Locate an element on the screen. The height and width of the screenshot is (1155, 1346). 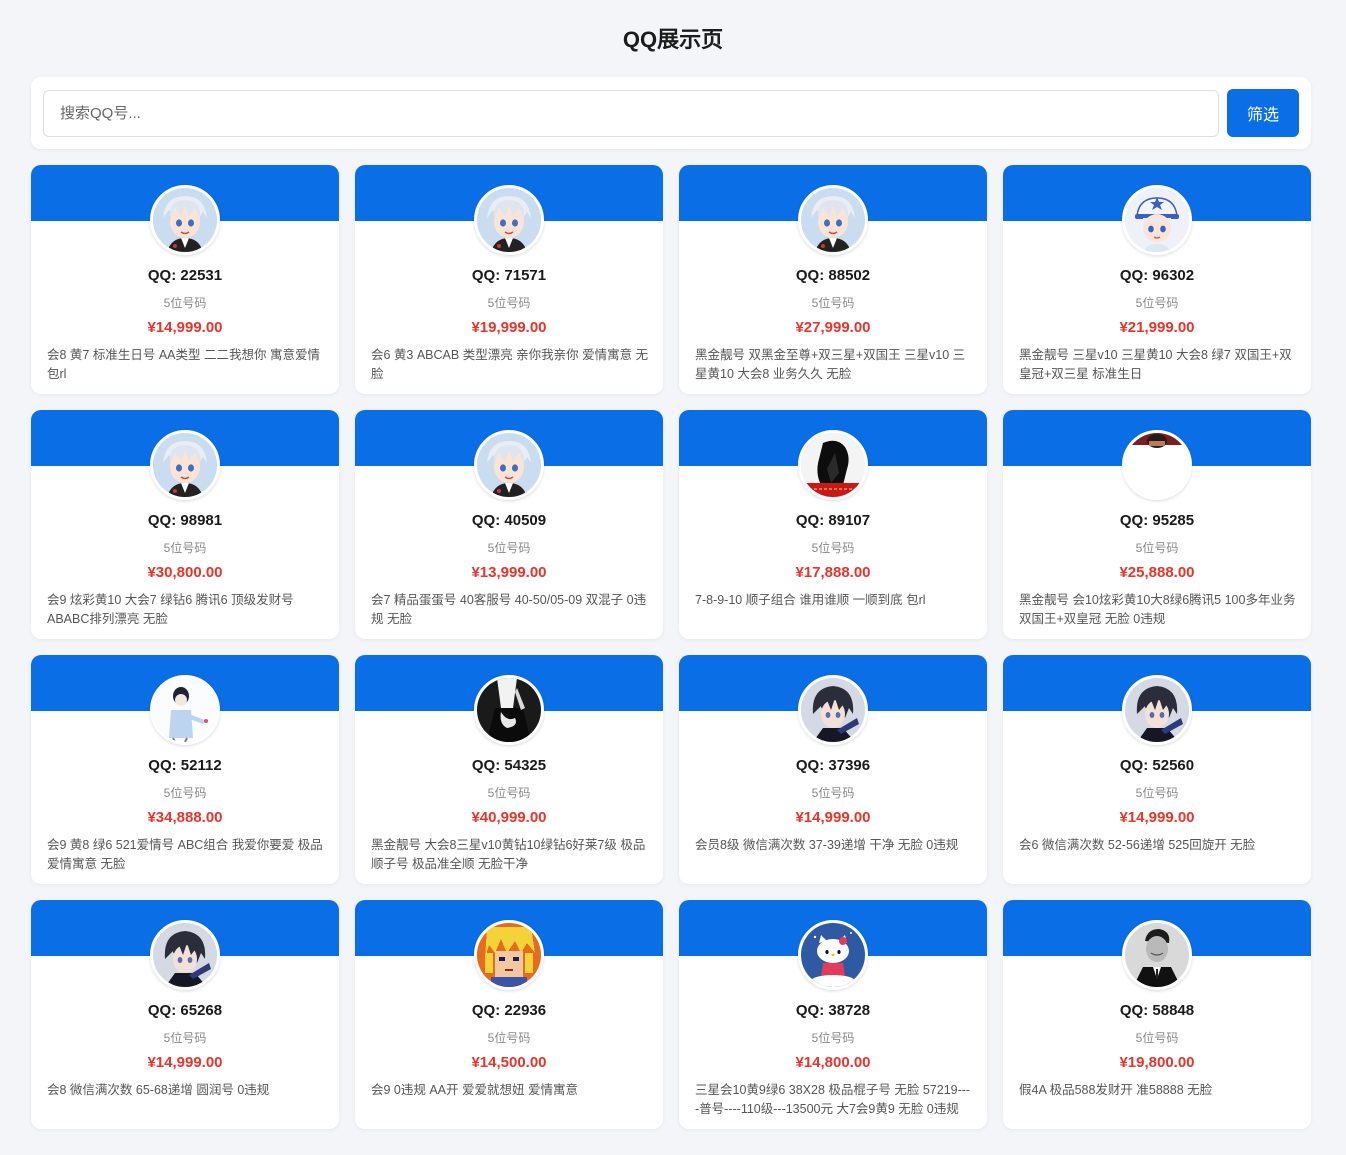
description: 会6 黄3 ABCAB 类型漂亮 亲你我亲你 爱情寓意 无脸 is located at coordinates (510, 364).